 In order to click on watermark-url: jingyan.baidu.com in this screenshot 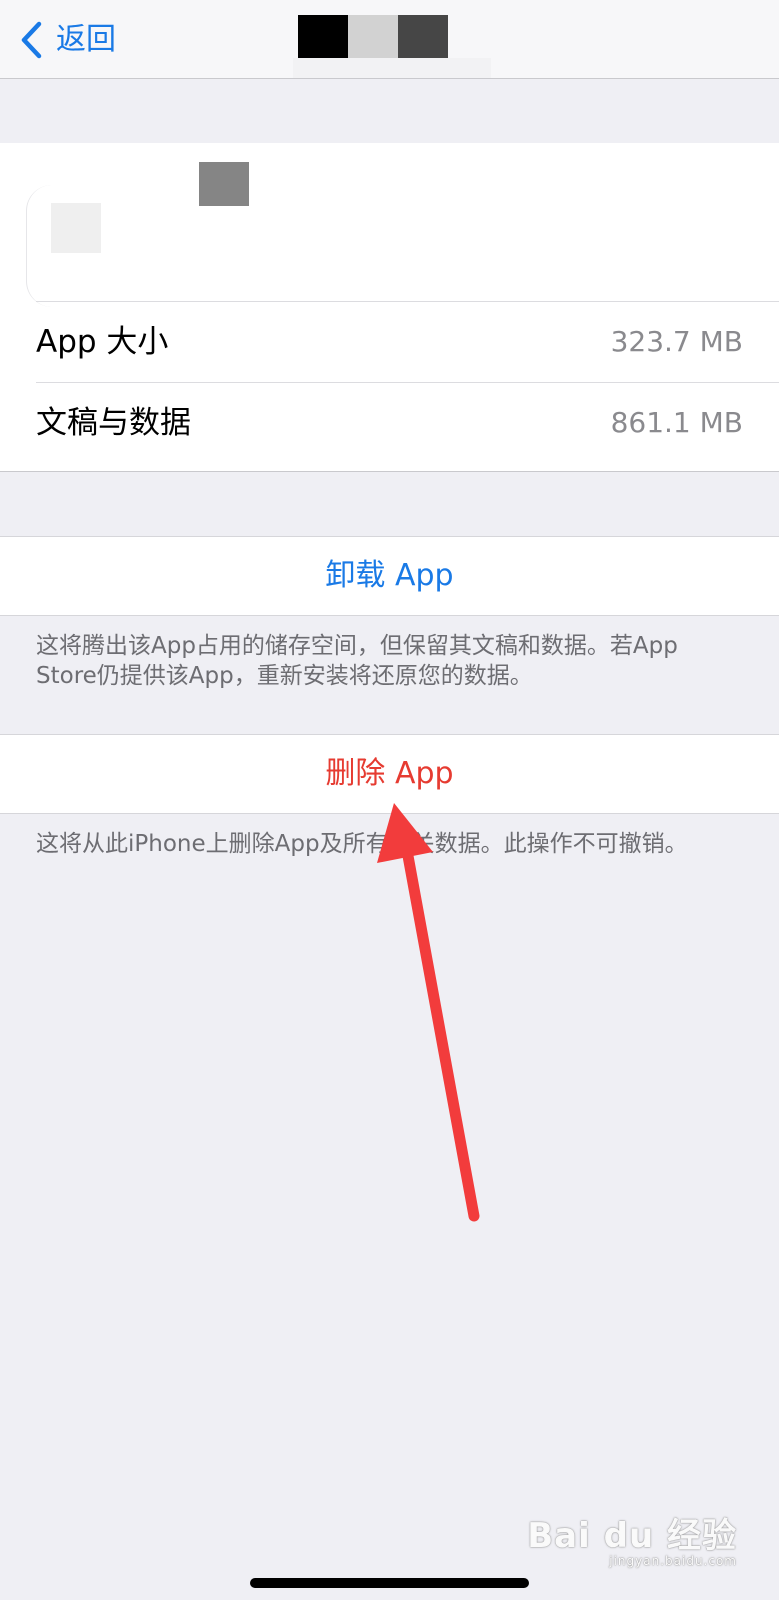, I will do `click(673, 1561)`.